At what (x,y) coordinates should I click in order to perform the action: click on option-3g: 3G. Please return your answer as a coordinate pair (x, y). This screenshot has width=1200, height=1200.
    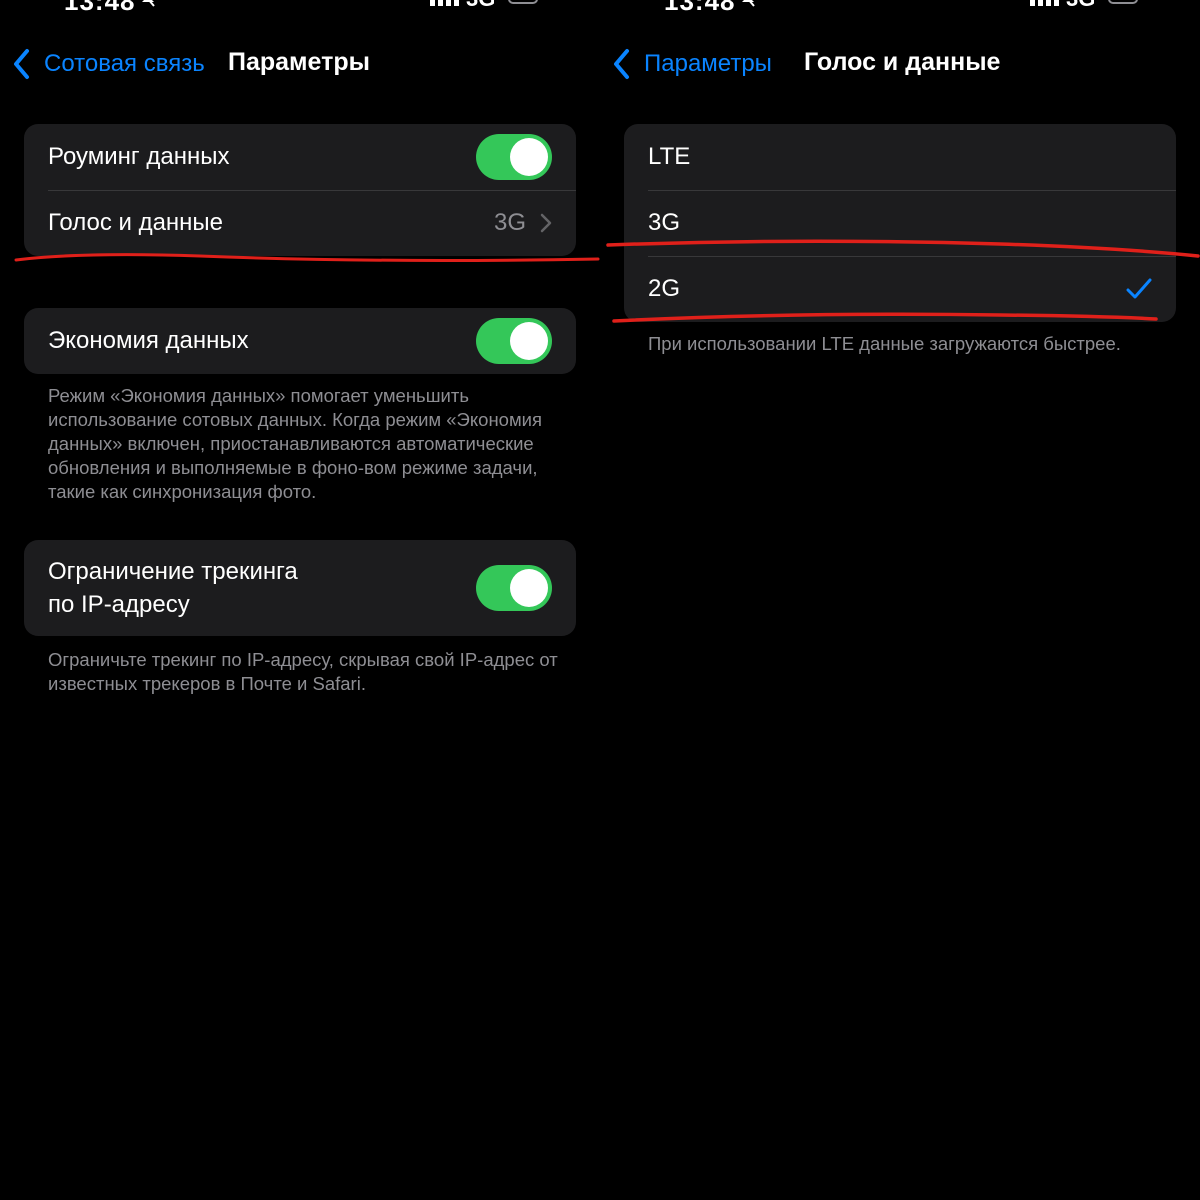
    Looking at the image, I should click on (900, 223).